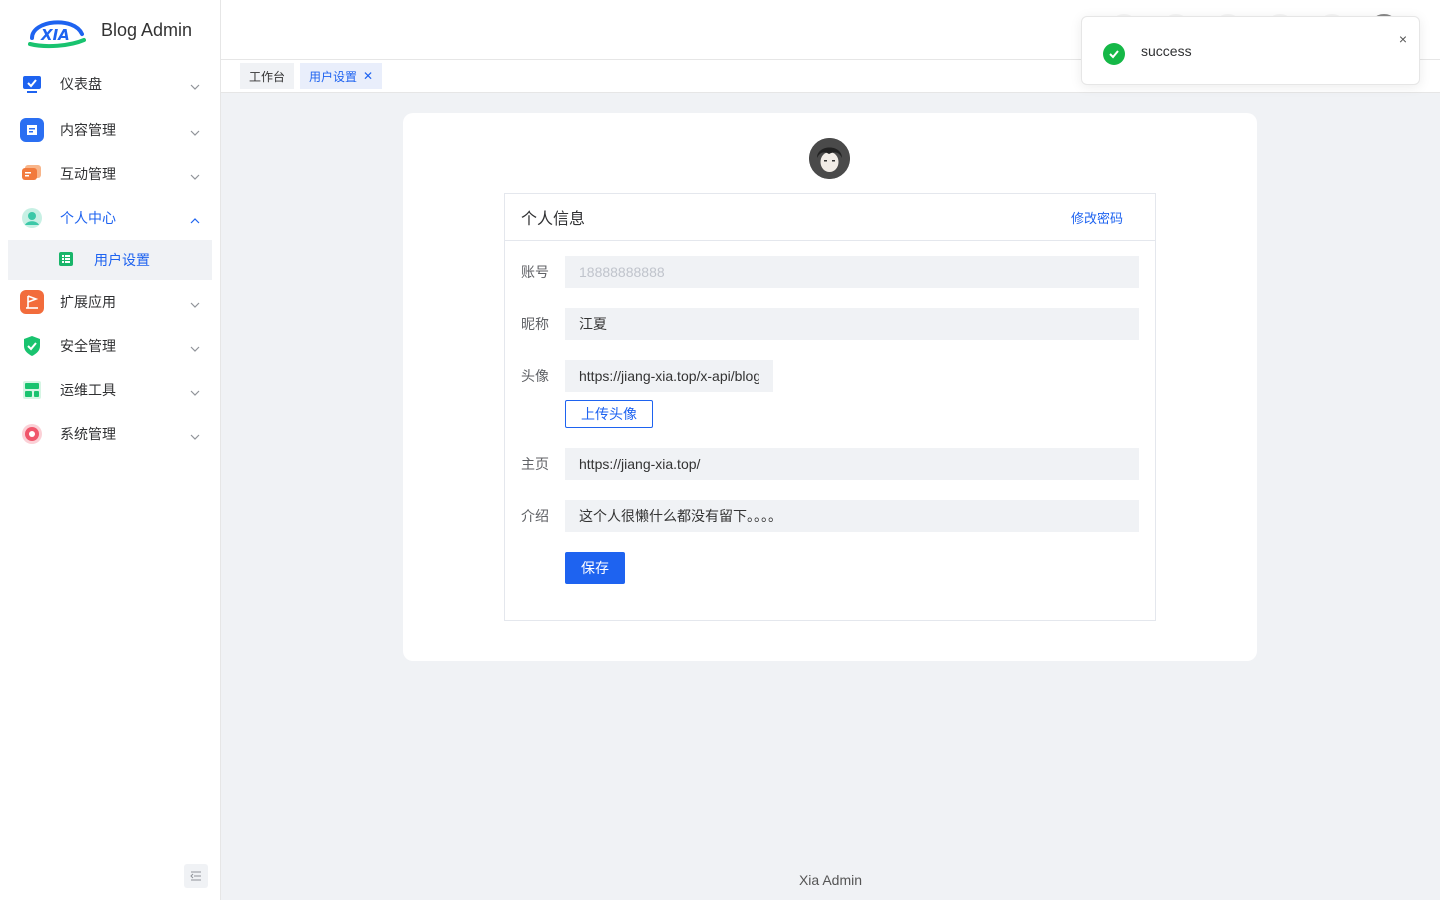 This screenshot has width=1440, height=900. What do you see at coordinates (55, 35) in the screenshot?
I see `logo-text-mark: XIA` at bounding box center [55, 35].